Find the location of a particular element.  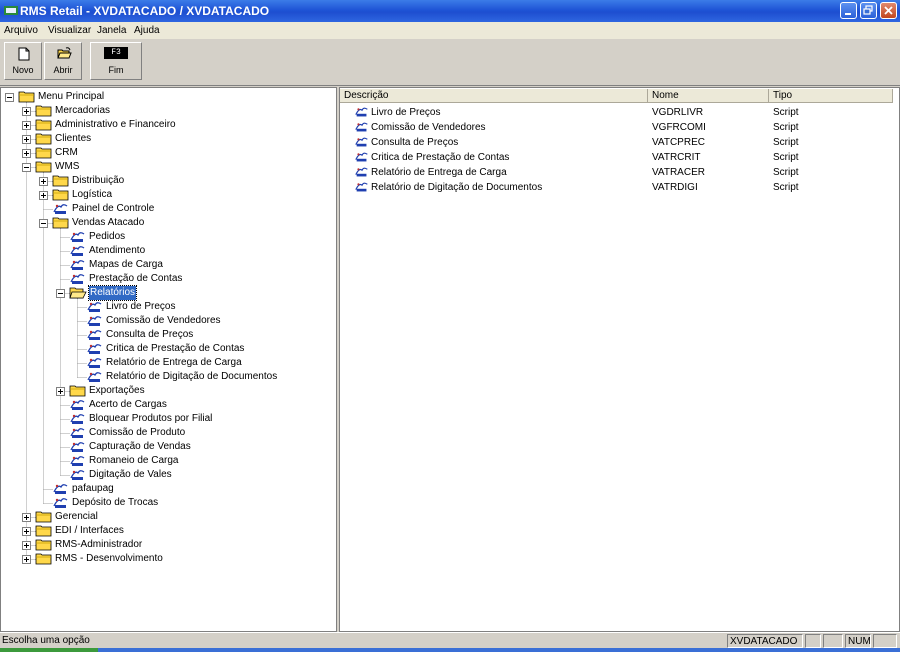

close-button is located at coordinates (888, 10).